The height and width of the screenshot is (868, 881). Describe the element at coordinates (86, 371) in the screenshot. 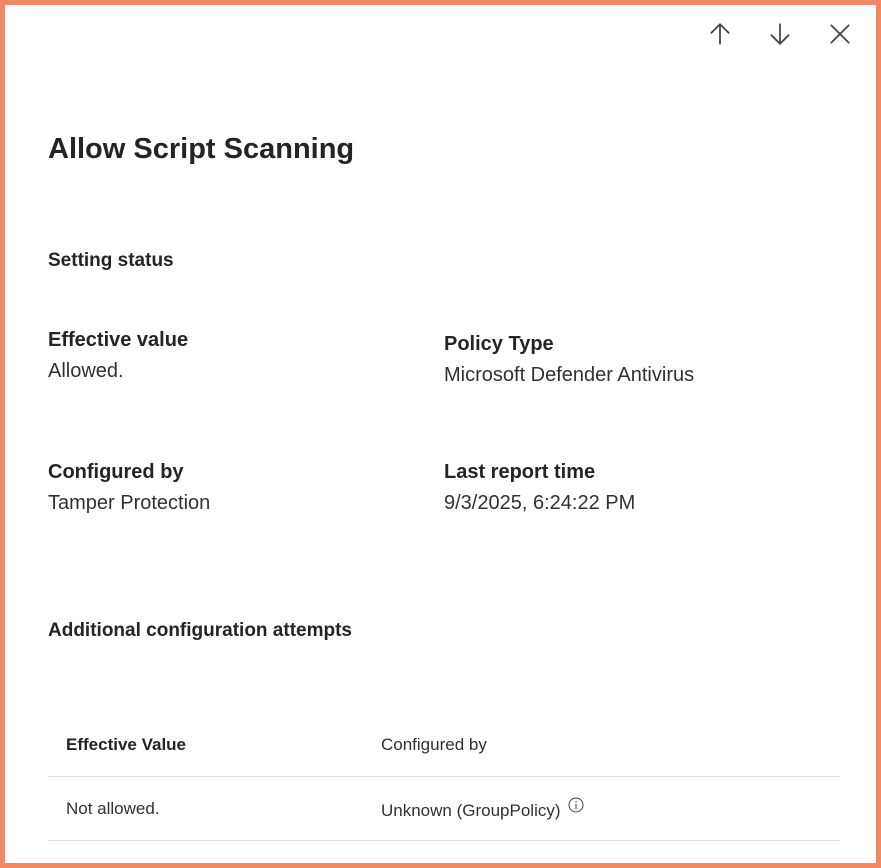

I see `effective-value-value: Allowed.` at that location.